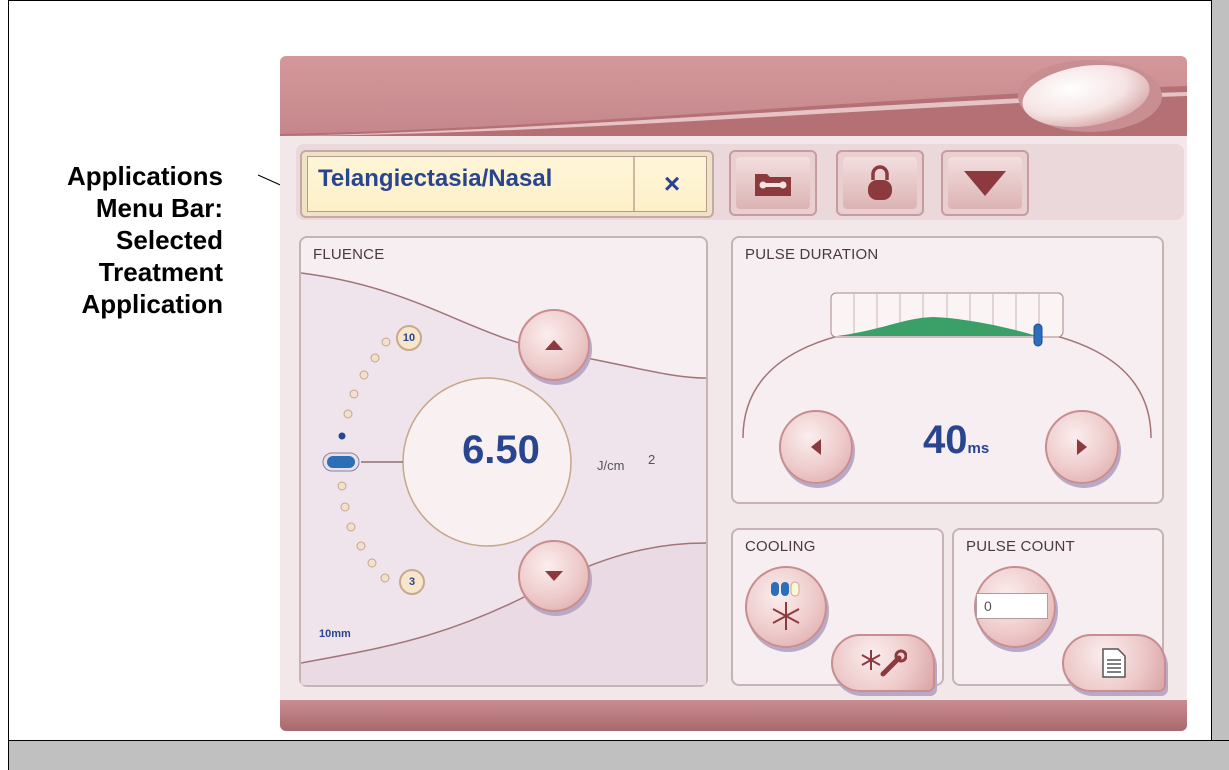 Image resolution: width=1229 pixels, height=770 pixels. What do you see at coordinates (671, 184) in the screenshot?
I see `clear-application-button: ×` at bounding box center [671, 184].